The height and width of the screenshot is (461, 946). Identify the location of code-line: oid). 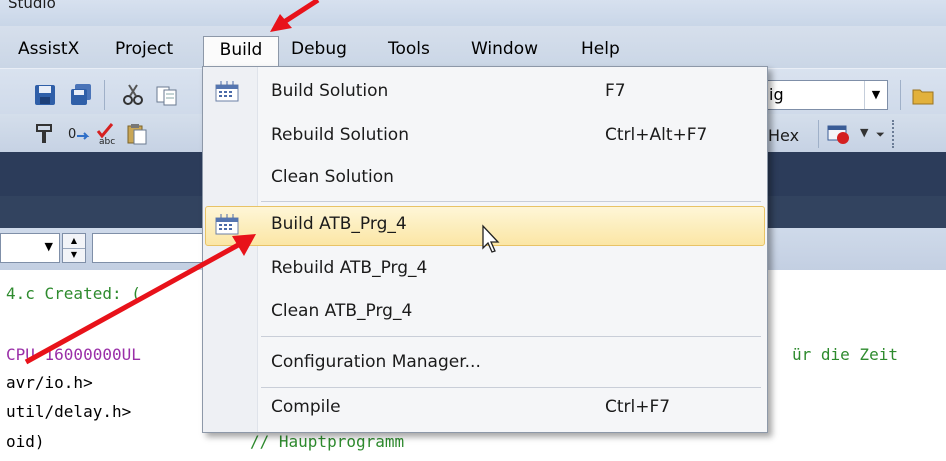
(25, 441).